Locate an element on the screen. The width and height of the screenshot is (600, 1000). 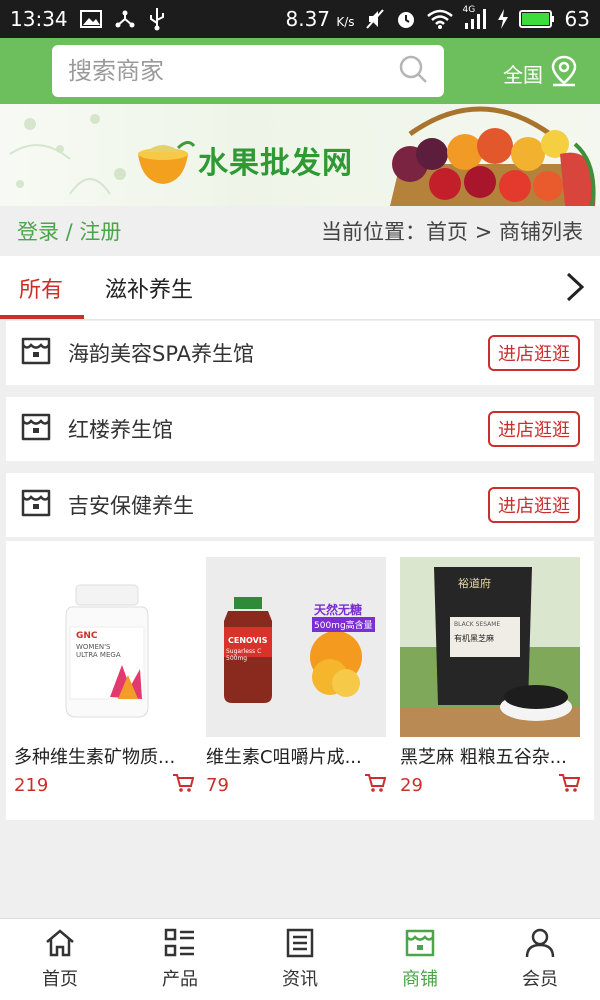
product-image-subtext: BLACK SESAME is located at coordinates (477, 624).